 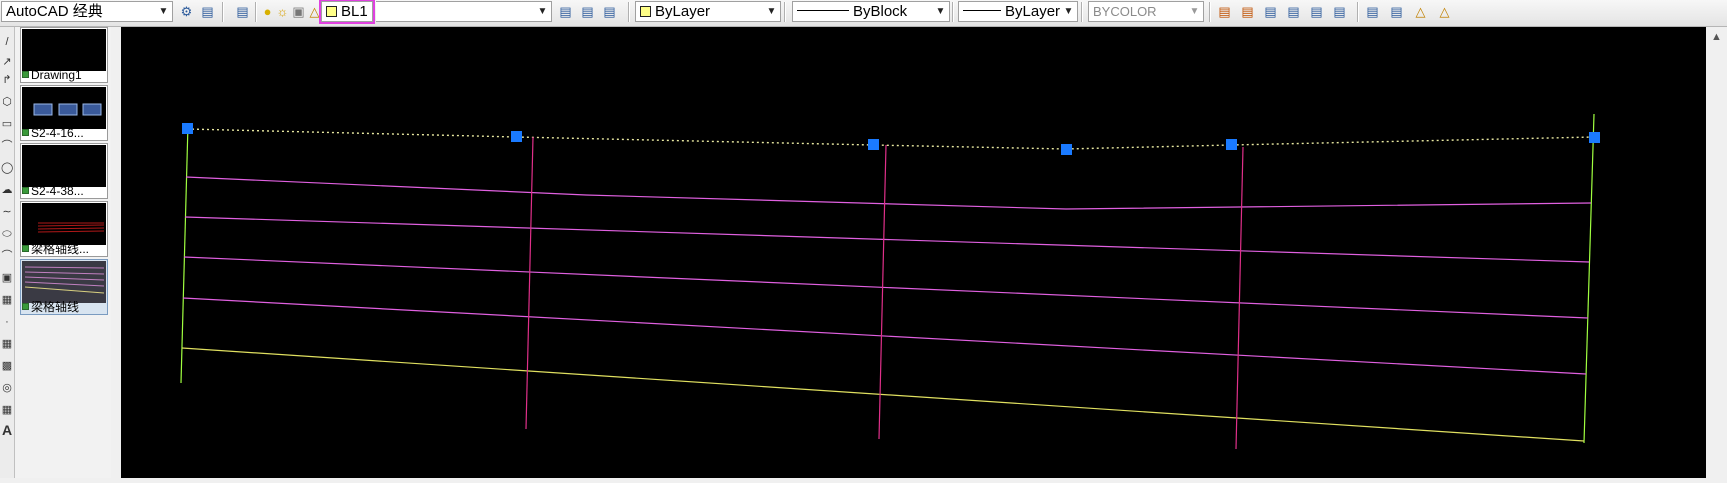 I want to click on left-boundary-line, so click(x=184, y=253).